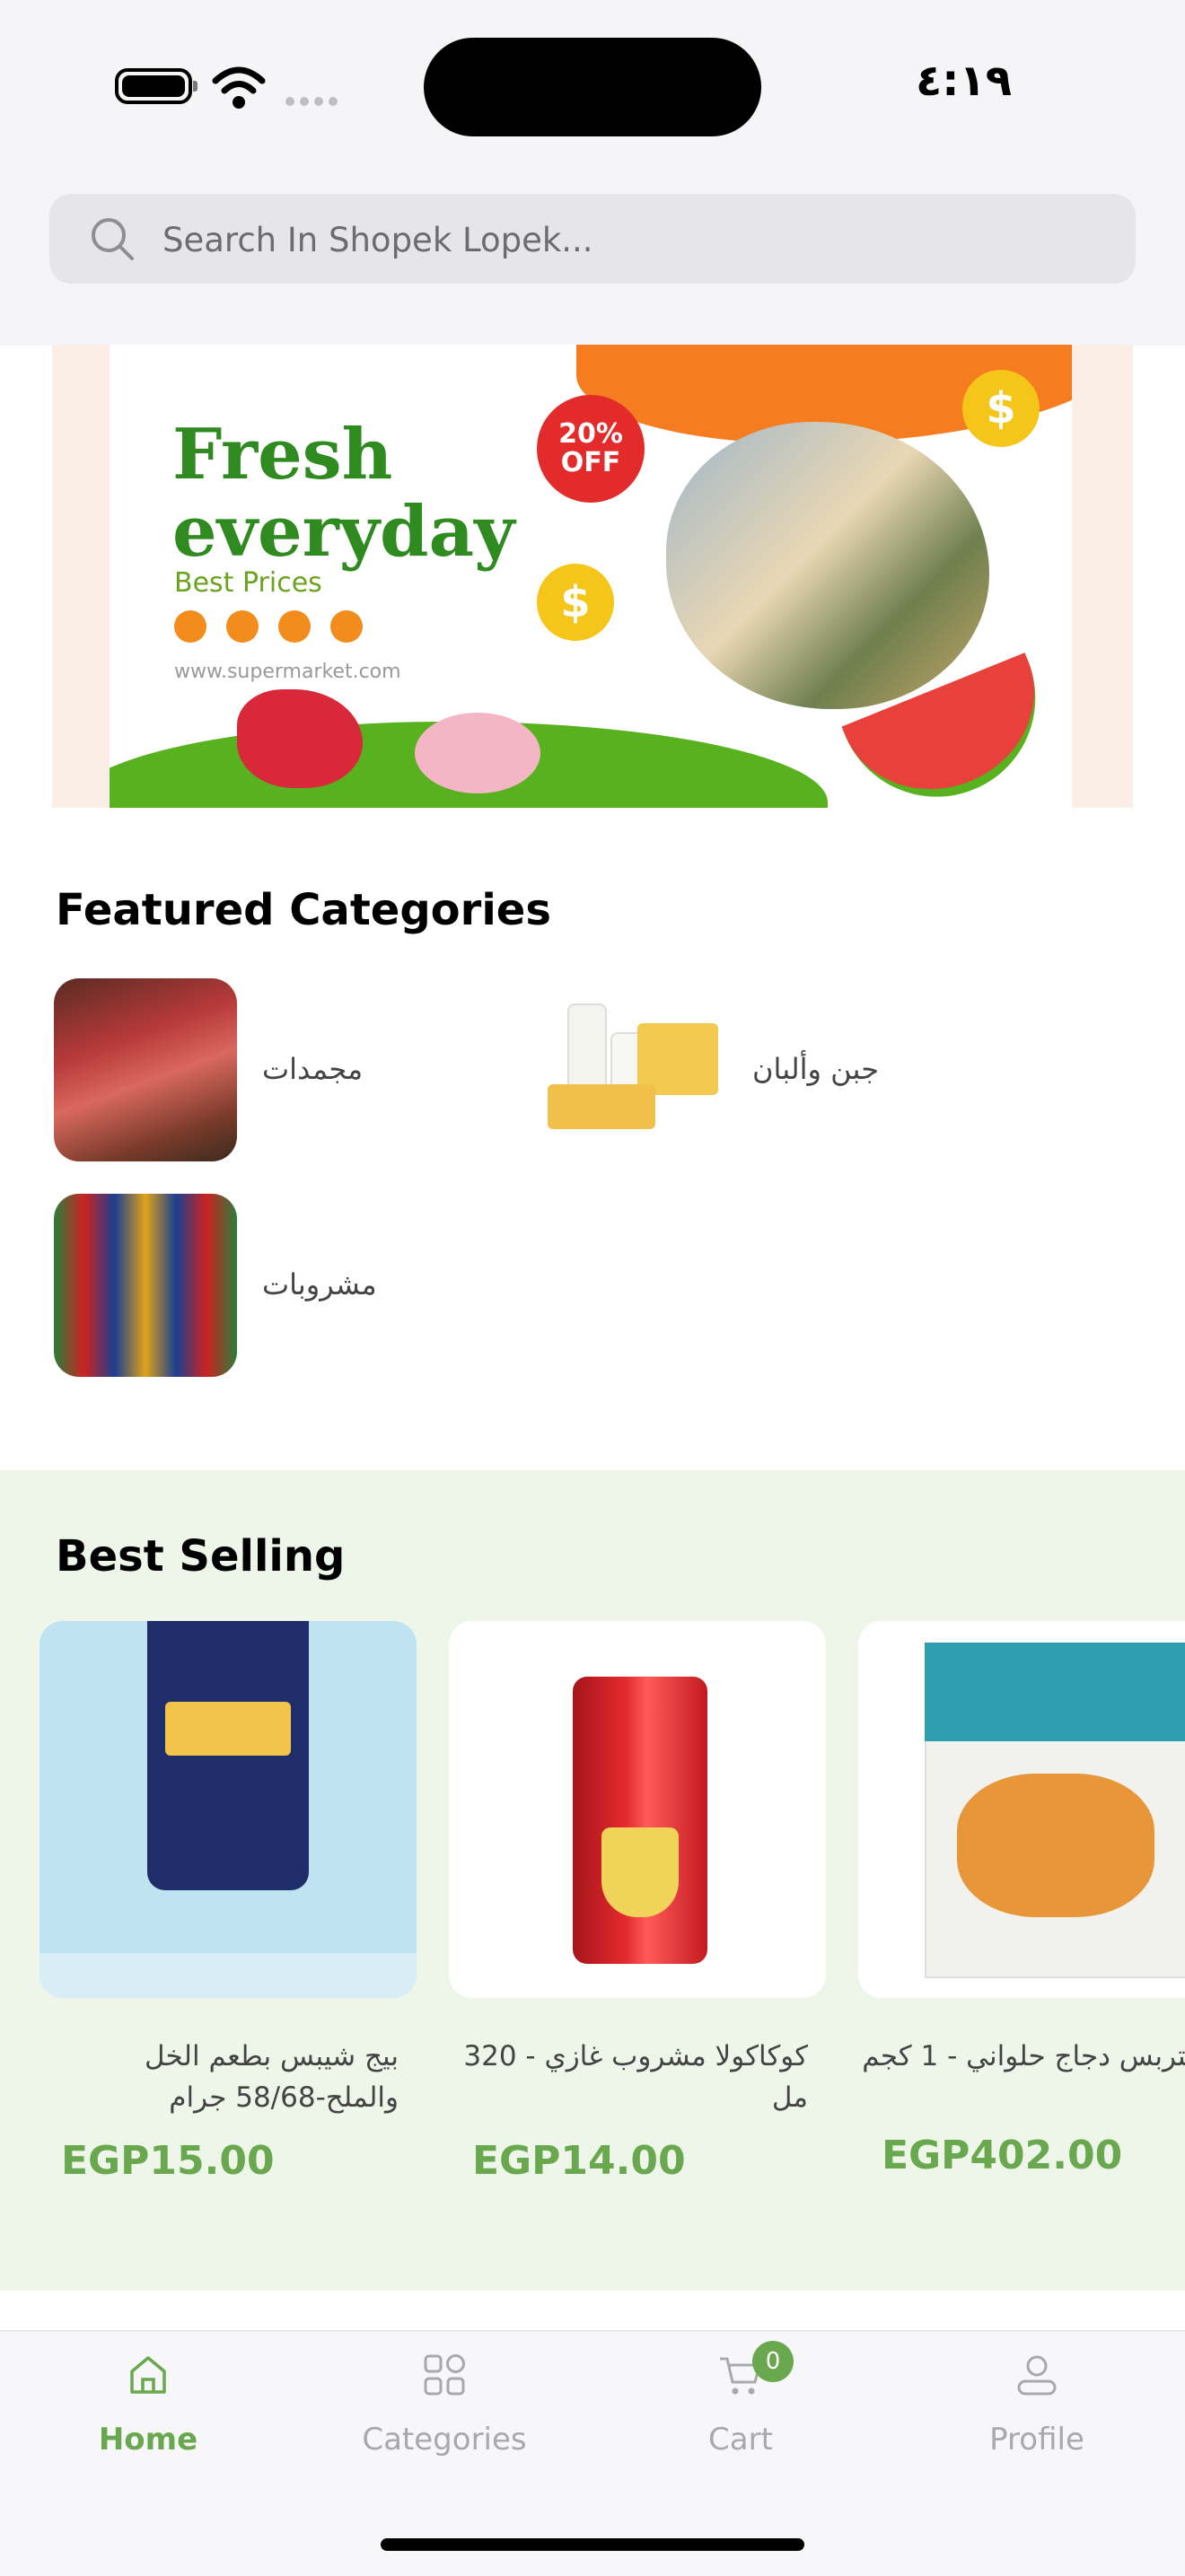 The image size is (1185, 2576). What do you see at coordinates (827, 565) in the screenshot?
I see `shopper-photo` at bounding box center [827, 565].